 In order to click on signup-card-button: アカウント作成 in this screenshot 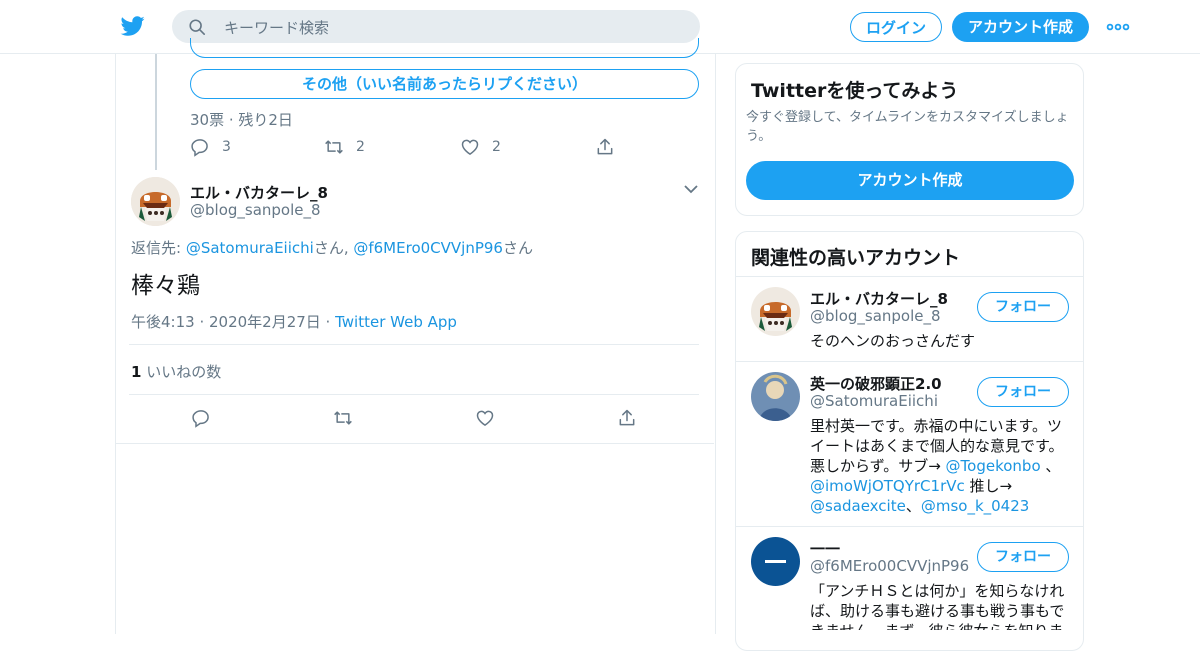, I will do `click(910, 180)`.